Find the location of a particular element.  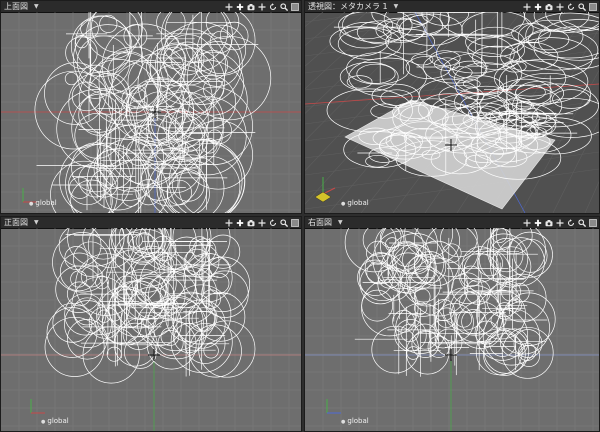

viewport-title: 右面図 is located at coordinates (320, 222).